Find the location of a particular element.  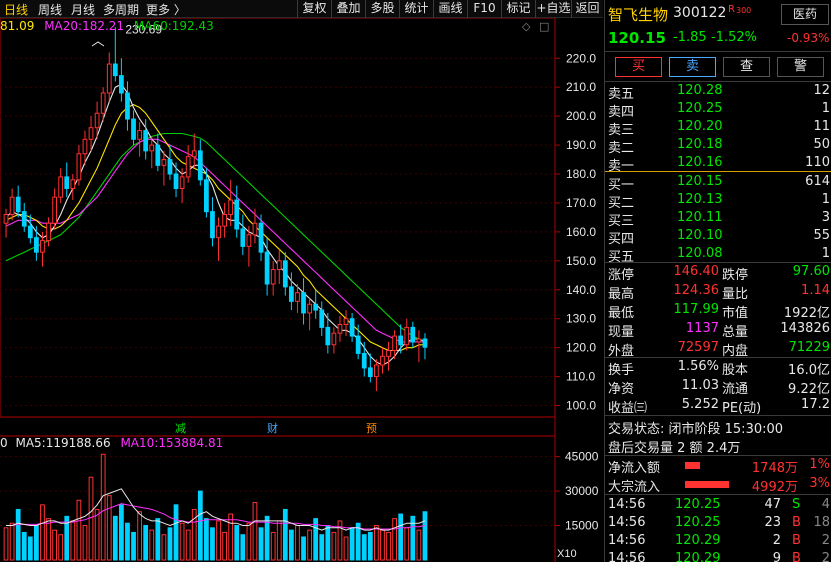

ma-legend: 81.09 MA20:182.21 MA60:192.43 is located at coordinates (107, 27).